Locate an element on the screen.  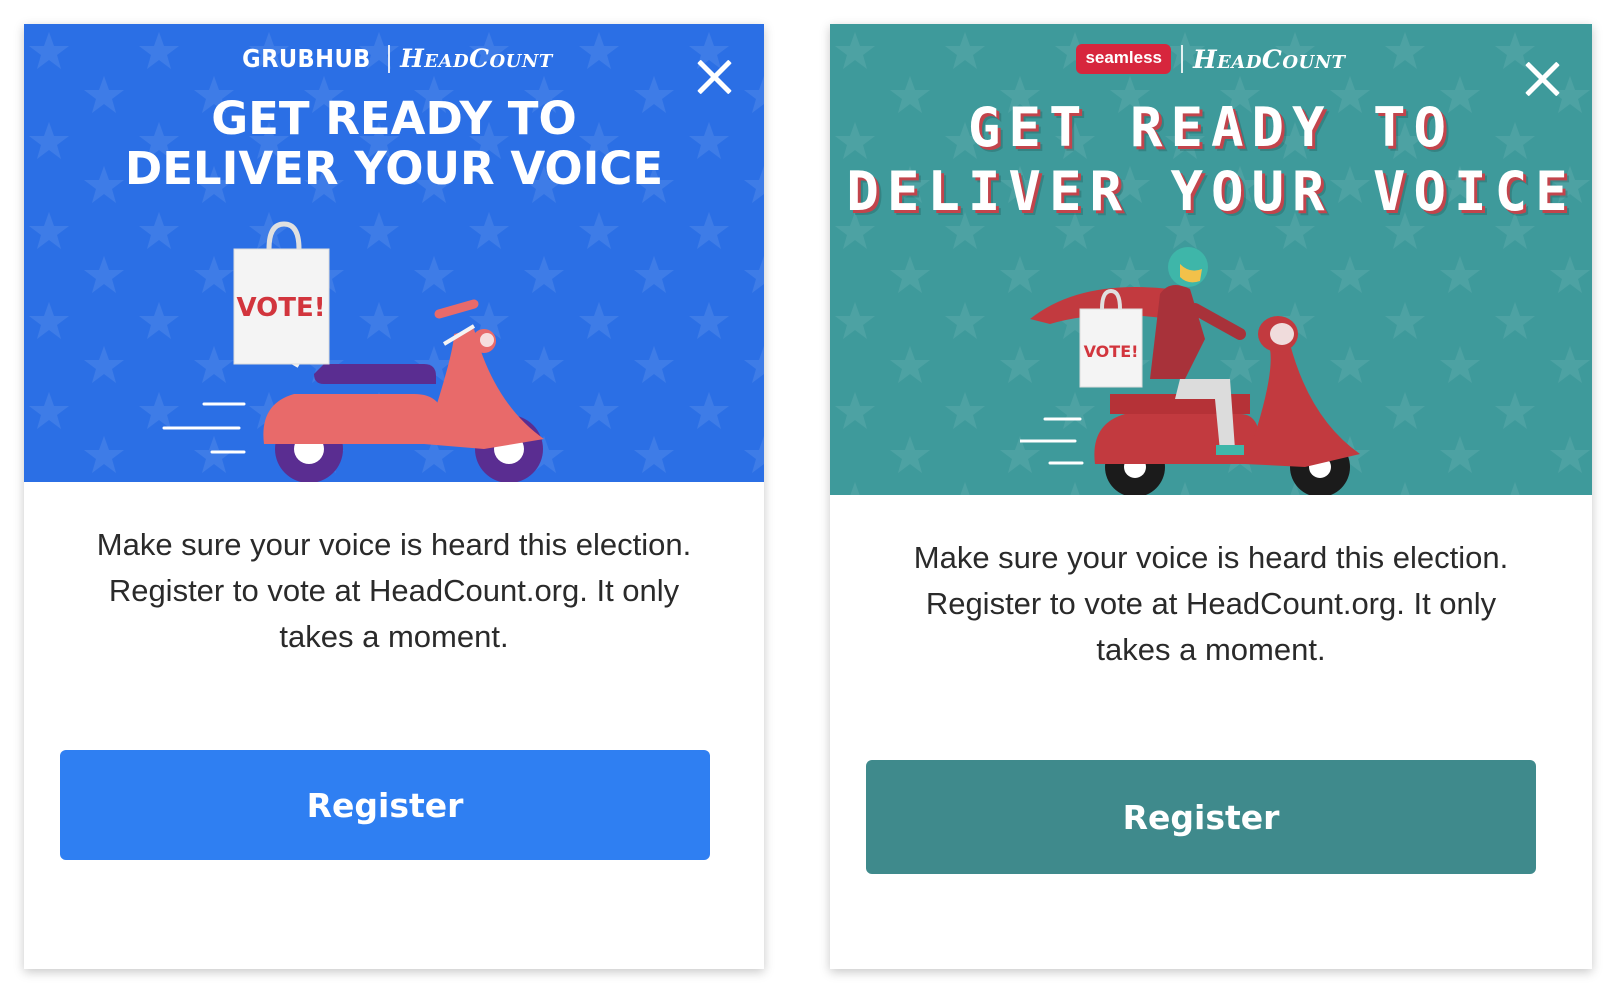
scooter-rider-illustration: VOTE! is located at coordinates (1190, 371).